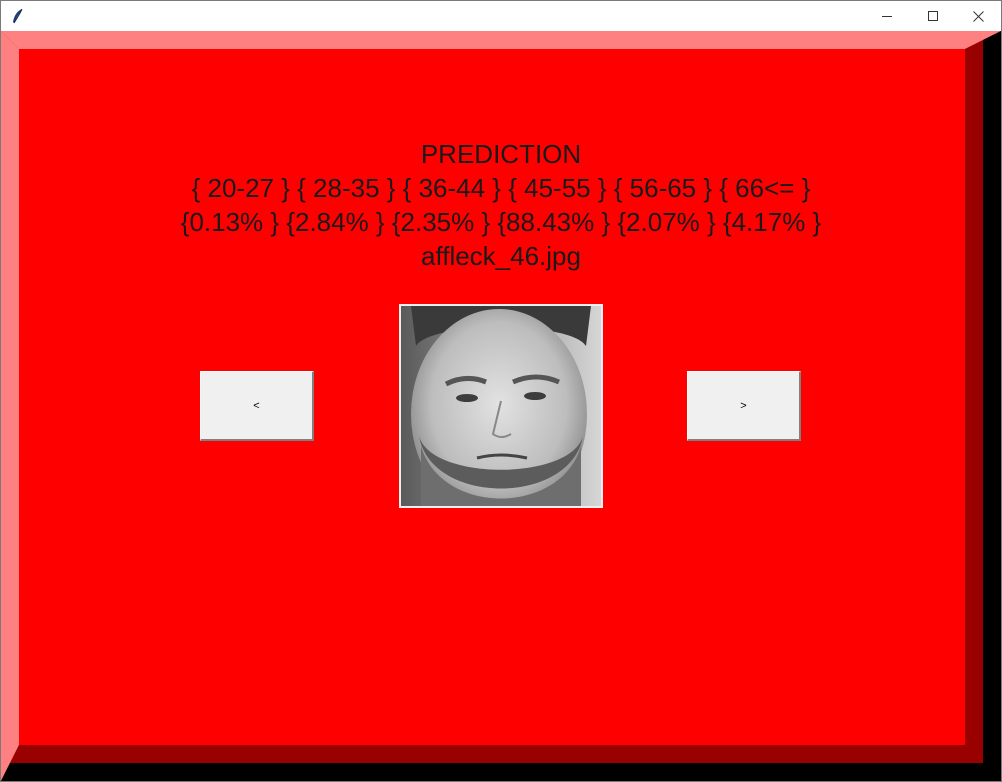 This screenshot has height=782, width=1002. I want to click on close-button, so click(978, 16).